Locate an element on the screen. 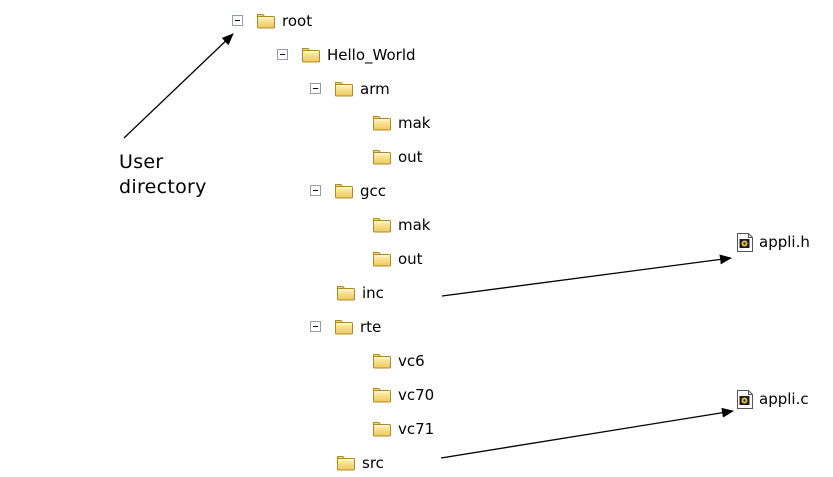  arrow-src-to-appli-c is located at coordinates (587, 433).